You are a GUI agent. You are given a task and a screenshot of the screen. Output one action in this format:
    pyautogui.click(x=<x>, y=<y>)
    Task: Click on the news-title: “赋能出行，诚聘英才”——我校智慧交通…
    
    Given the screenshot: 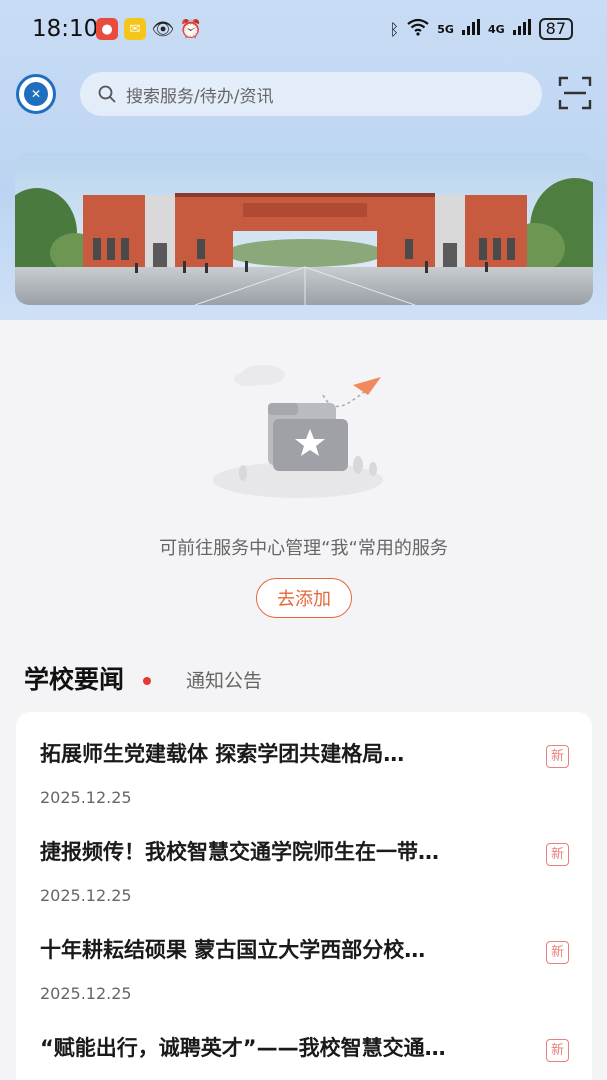 What is the action you would take?
    pyautogui.click(x=243, y=1048)
    